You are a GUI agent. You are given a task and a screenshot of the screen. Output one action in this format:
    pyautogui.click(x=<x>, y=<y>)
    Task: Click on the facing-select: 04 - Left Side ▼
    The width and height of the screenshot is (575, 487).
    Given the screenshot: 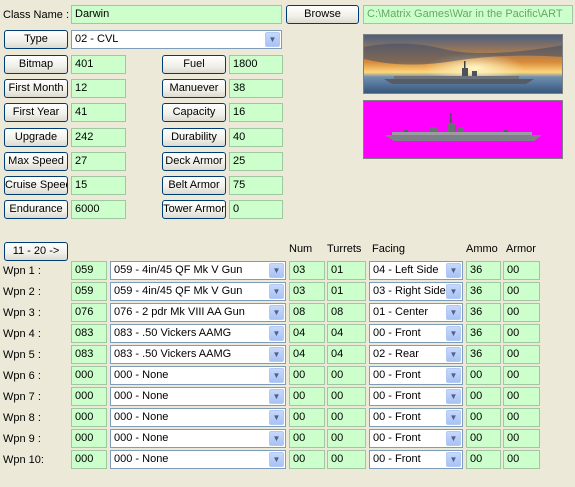 What is the action you would take?
    pyautogui.click(x=416, y=270)
    